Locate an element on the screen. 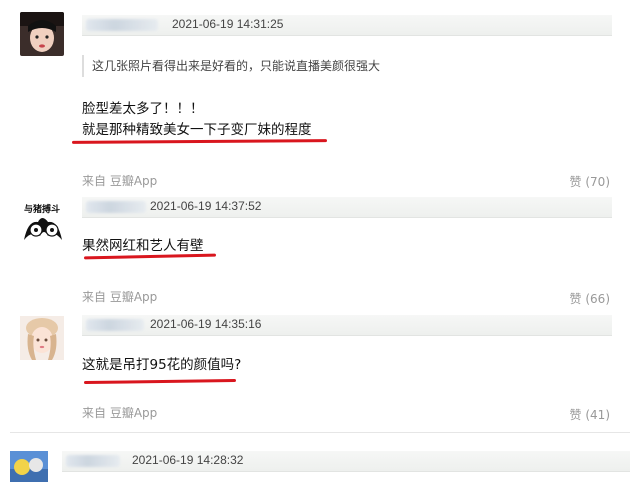 Image resolution: width=640 pixels, height=482 pixels. comment-meta: 2021-06-19 14:35:16 is located at coordinates (347, 325).